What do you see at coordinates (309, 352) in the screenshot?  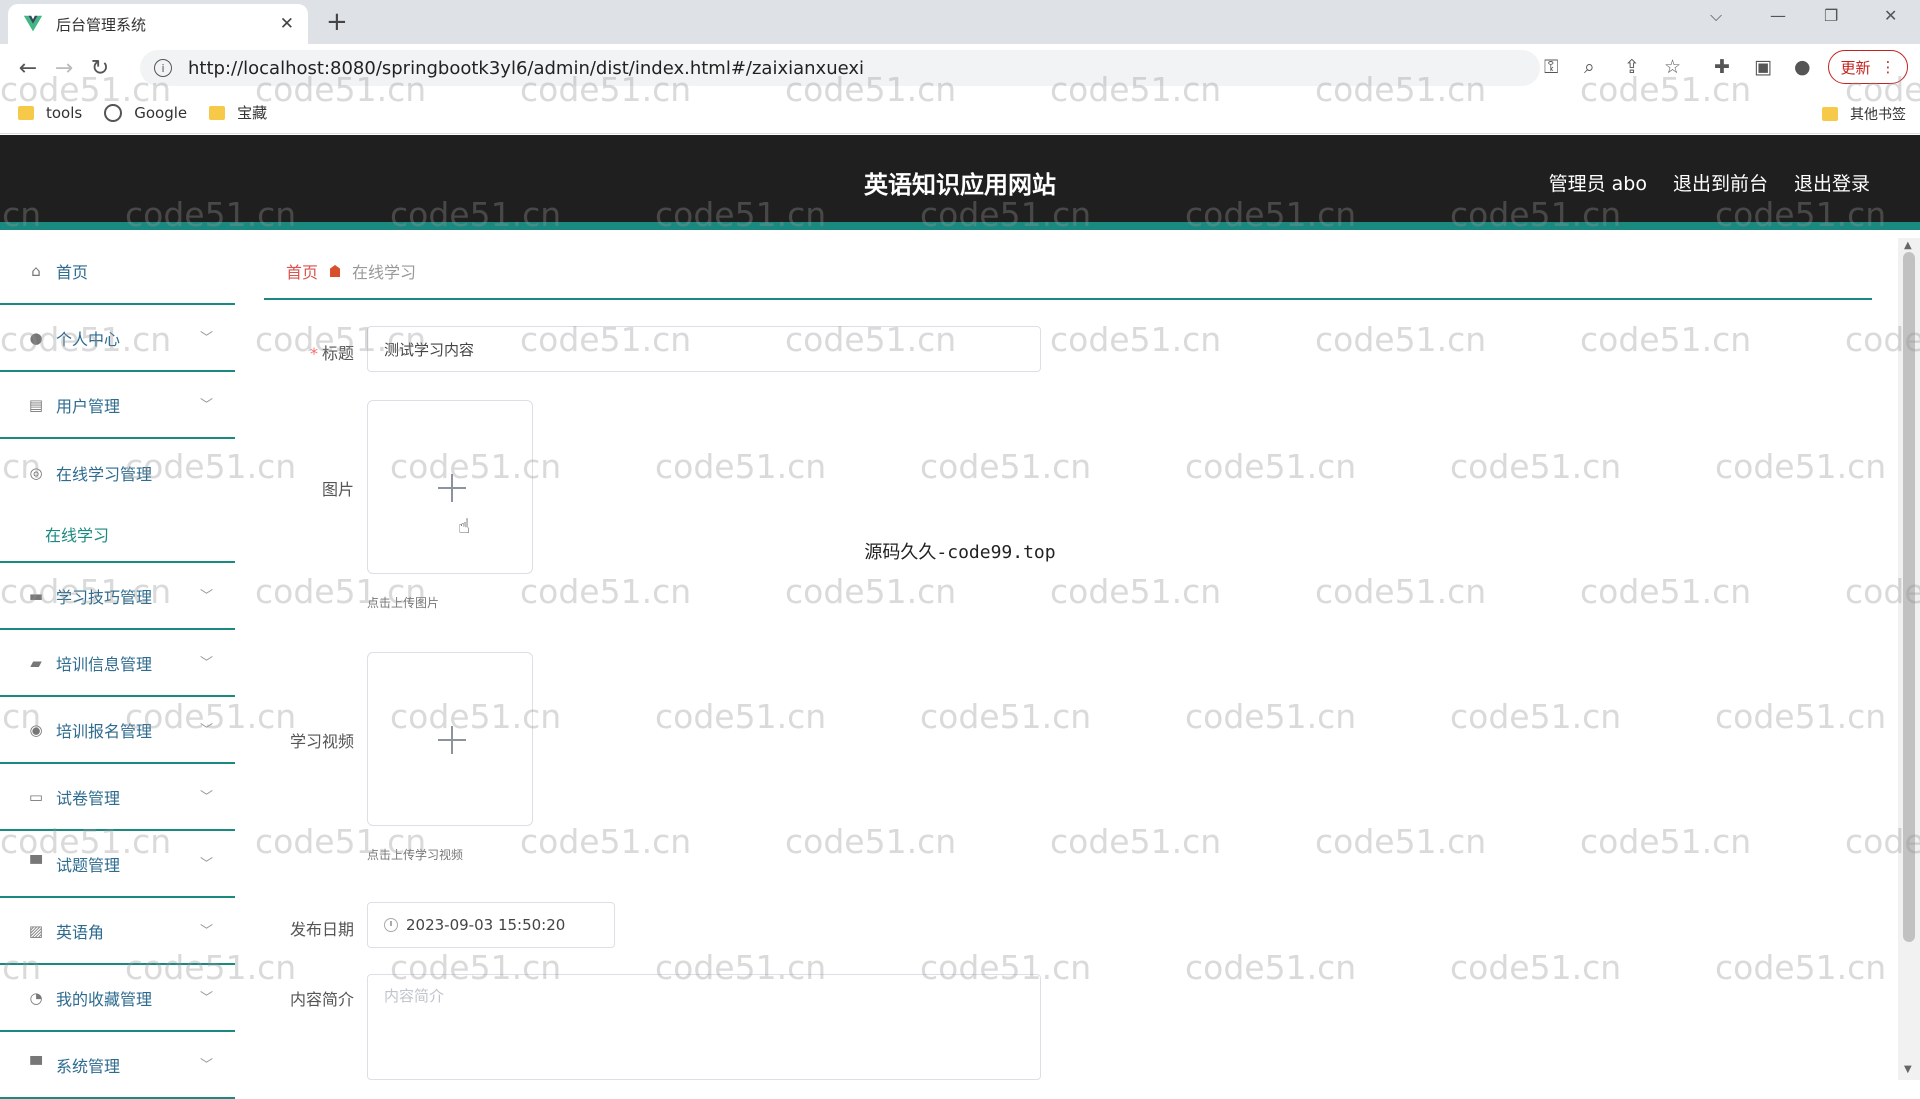 I see `title-label: * 标题` at bounding box center [309, 352].